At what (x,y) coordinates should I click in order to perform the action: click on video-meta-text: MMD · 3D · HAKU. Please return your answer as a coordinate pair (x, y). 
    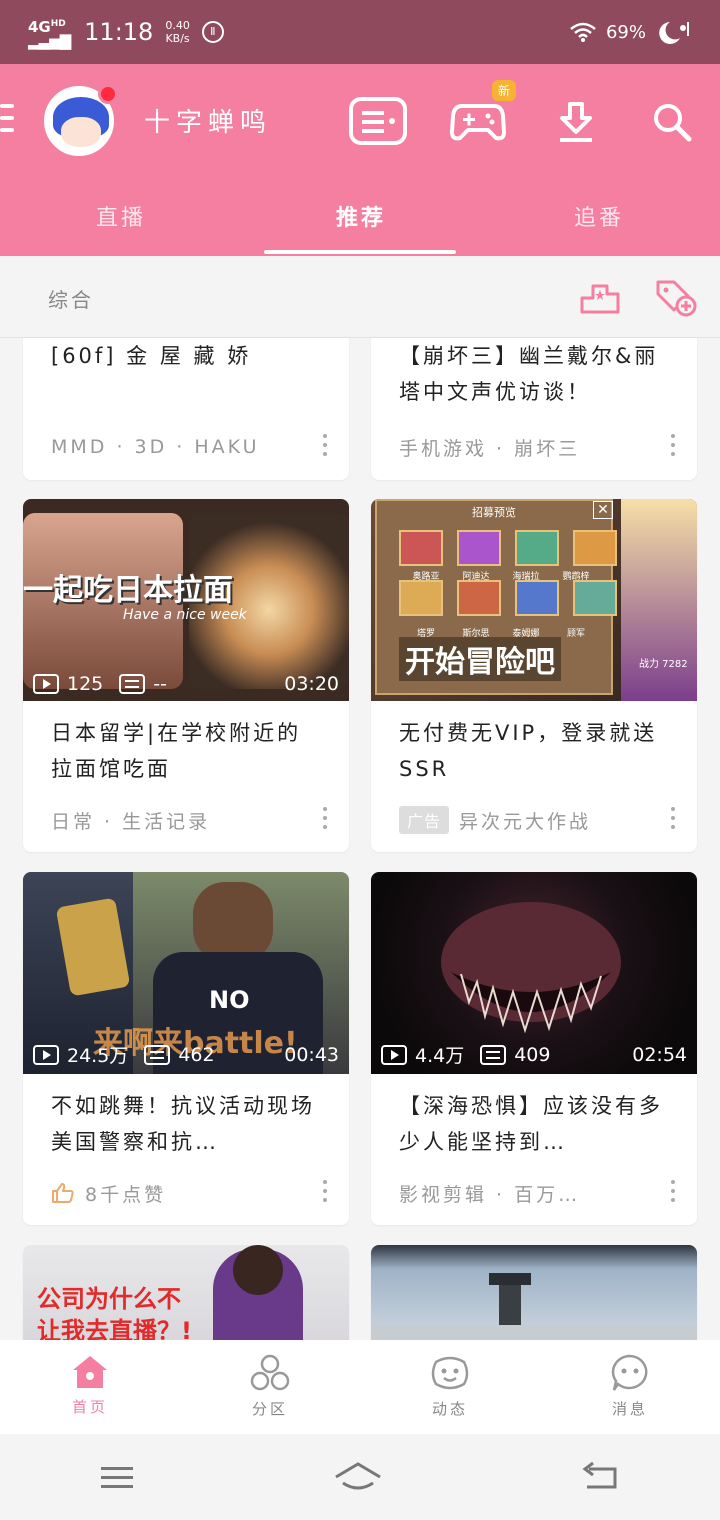
    Looking at the image, I should click on (155, 447).